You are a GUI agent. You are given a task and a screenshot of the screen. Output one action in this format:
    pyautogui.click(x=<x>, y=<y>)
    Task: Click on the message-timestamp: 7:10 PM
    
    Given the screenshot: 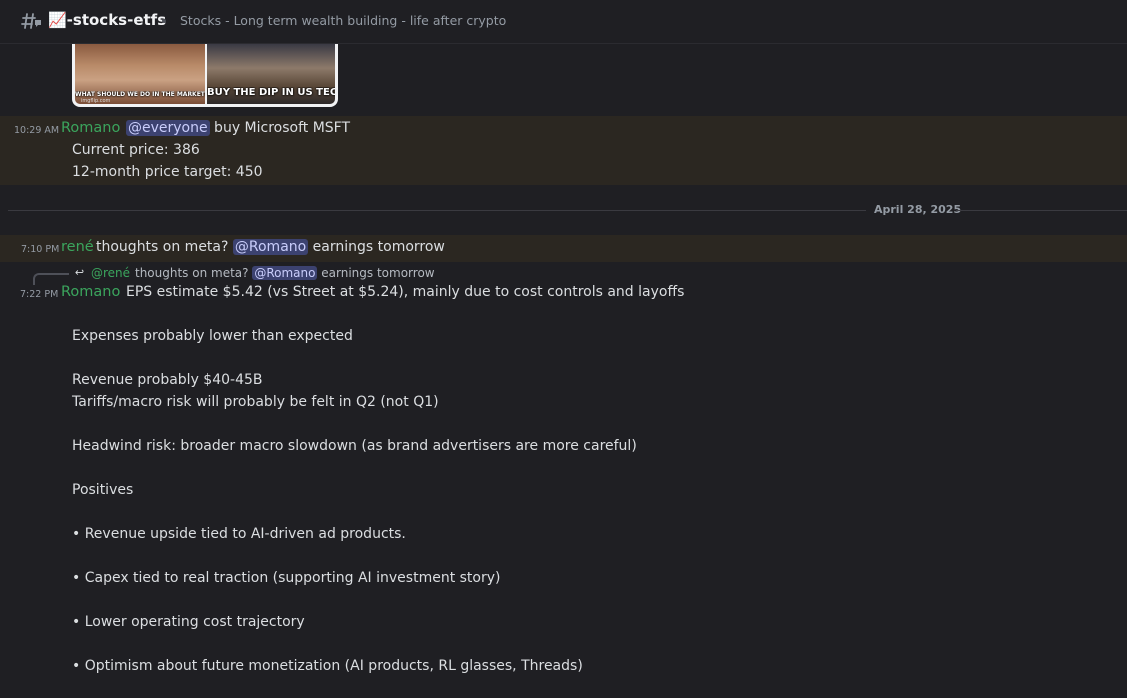 What is the action you would take?
    pyautogui.click(x=40, y=249)
    